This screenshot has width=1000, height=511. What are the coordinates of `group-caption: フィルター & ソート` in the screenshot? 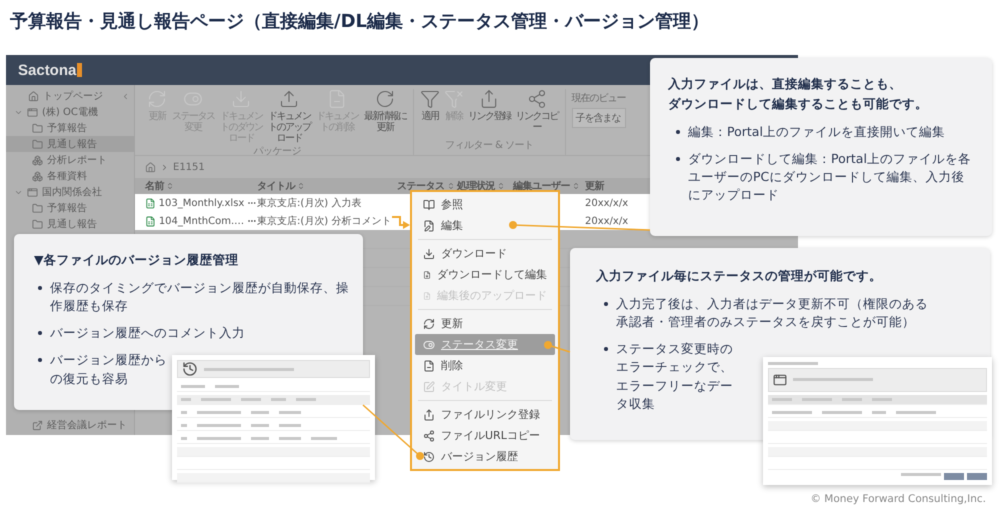 It's located at (489, 145).